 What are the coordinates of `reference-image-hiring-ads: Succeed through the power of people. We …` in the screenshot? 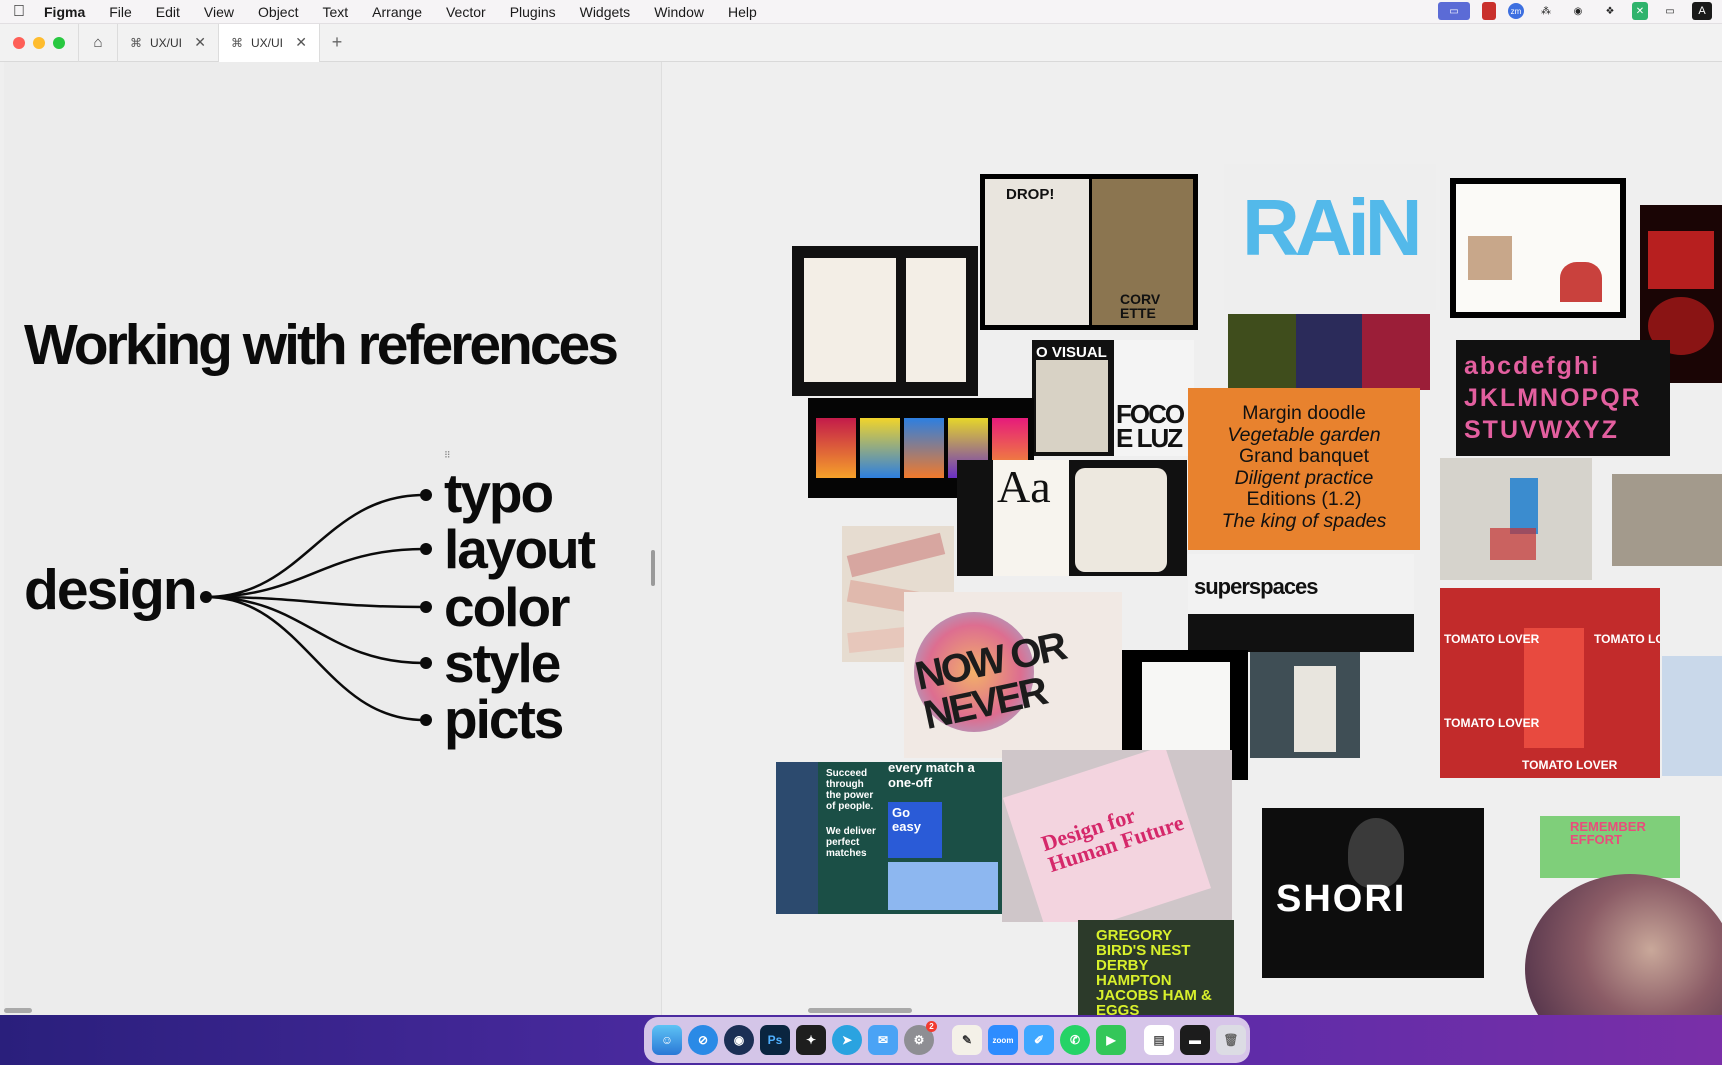 It's located at (890, 838).